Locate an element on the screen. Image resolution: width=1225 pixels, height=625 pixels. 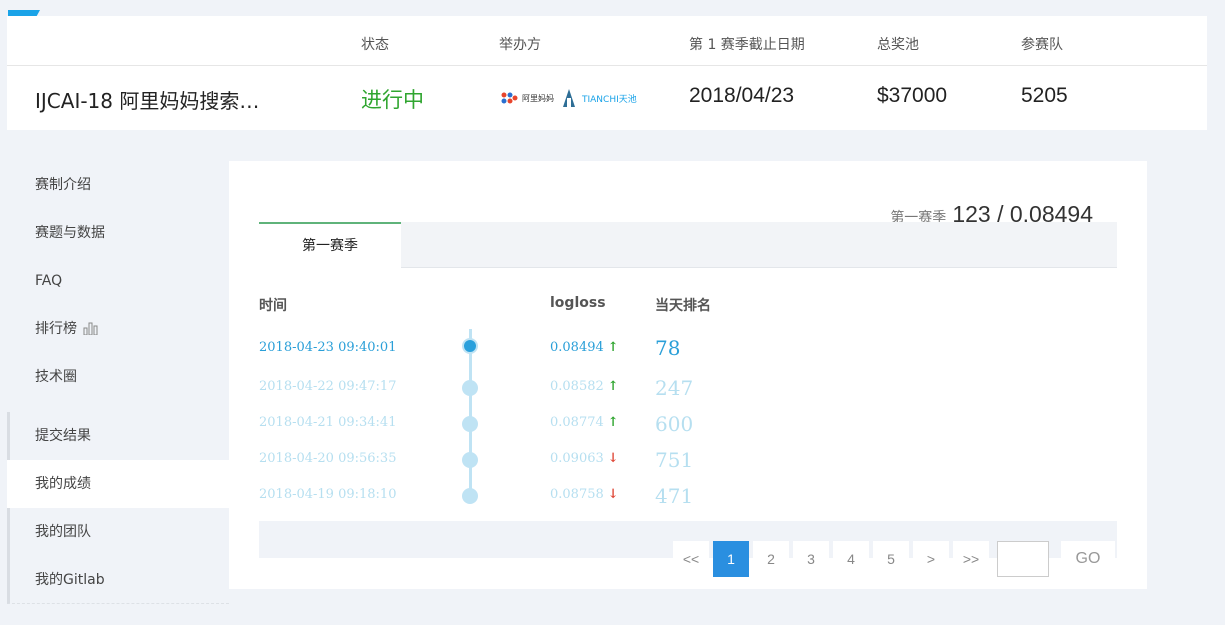
pagination: << 1 2 3 4 5 > >> GO is located at coordinates (894, 559).